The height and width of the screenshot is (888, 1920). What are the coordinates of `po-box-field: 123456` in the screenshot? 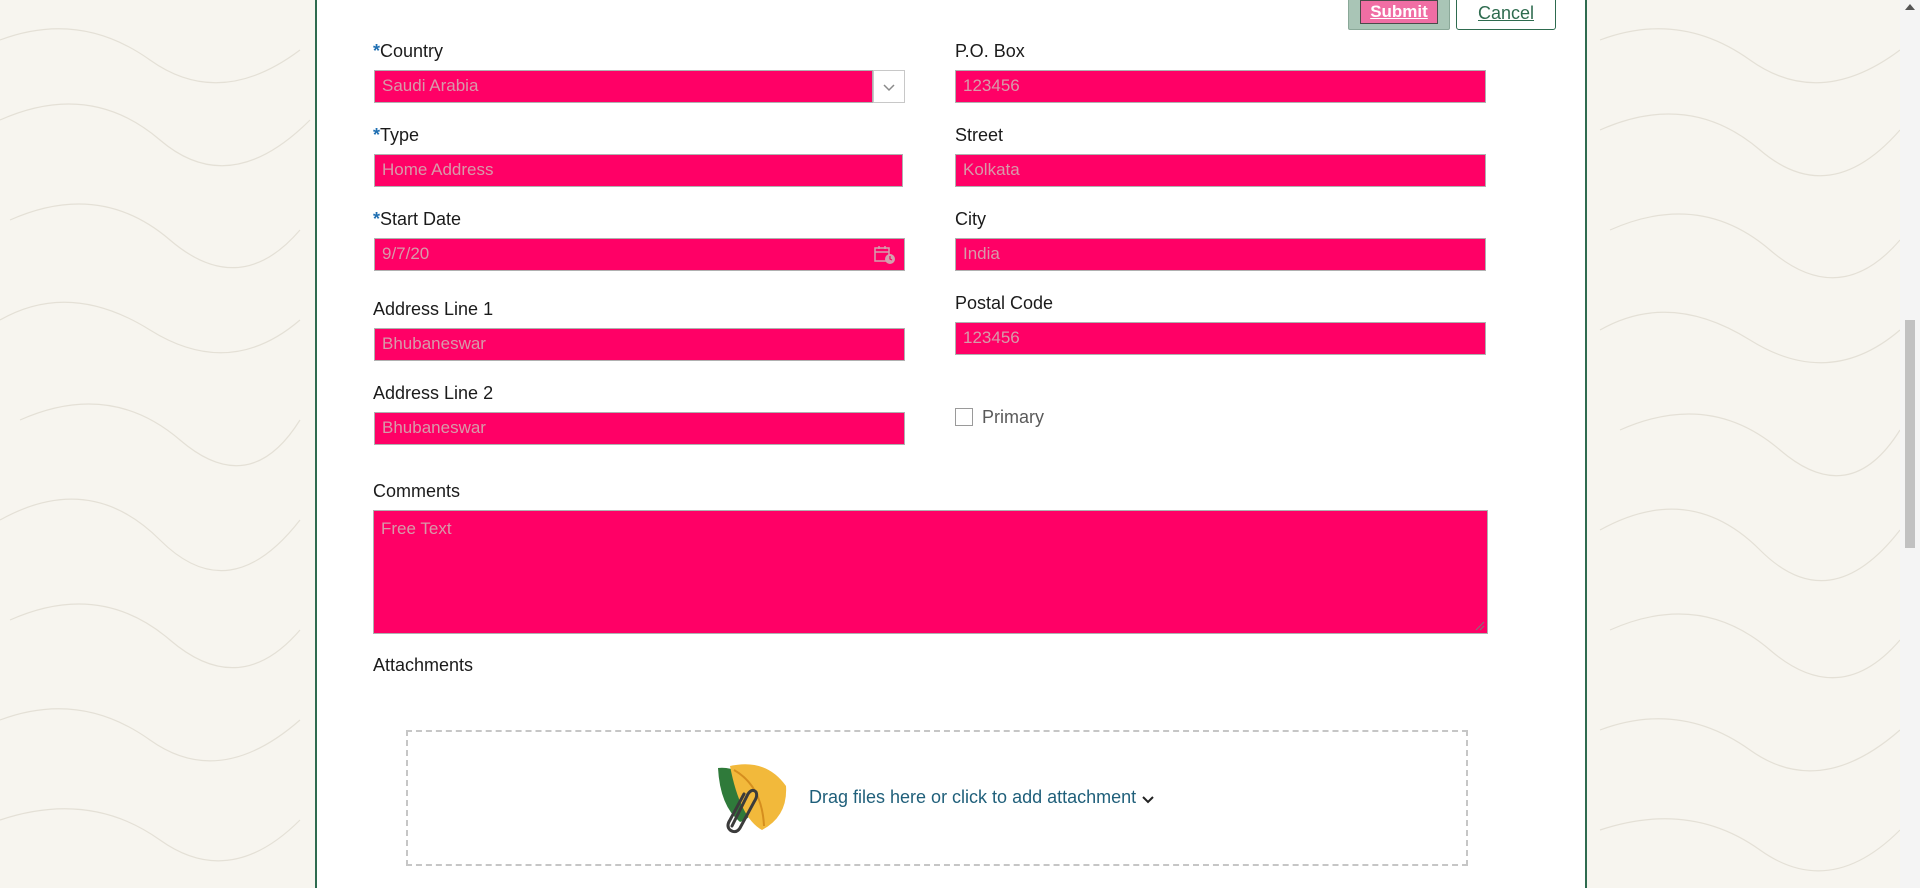 It's located at (1220, 86).